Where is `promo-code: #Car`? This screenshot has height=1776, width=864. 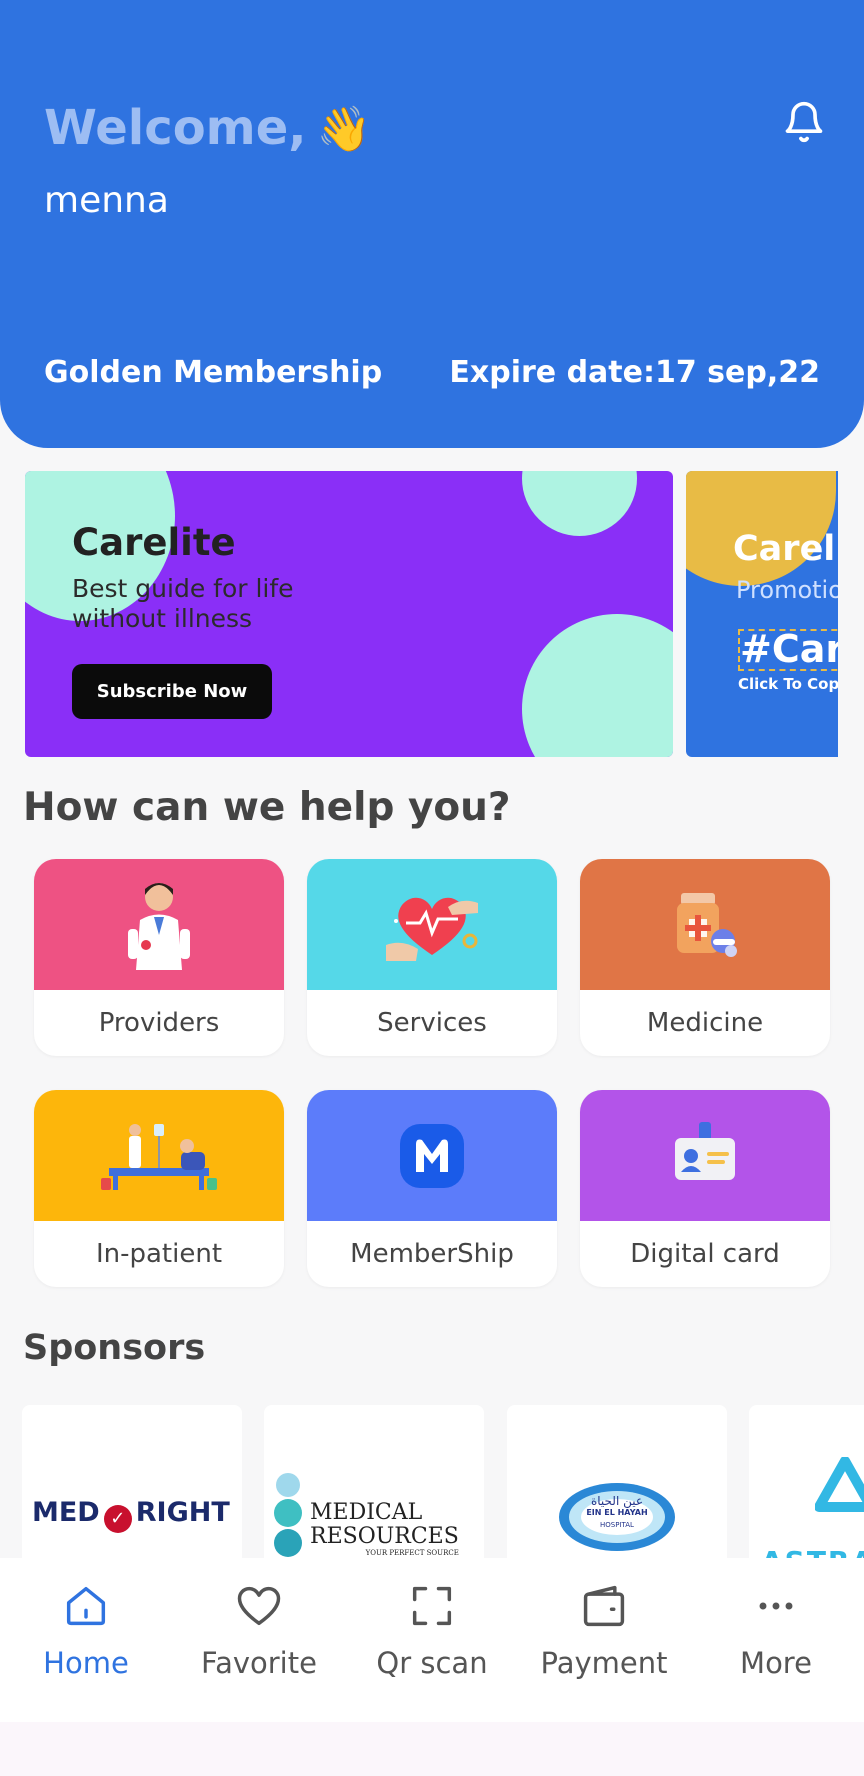 promo-code: #Car is located at coordinates (789, 649).